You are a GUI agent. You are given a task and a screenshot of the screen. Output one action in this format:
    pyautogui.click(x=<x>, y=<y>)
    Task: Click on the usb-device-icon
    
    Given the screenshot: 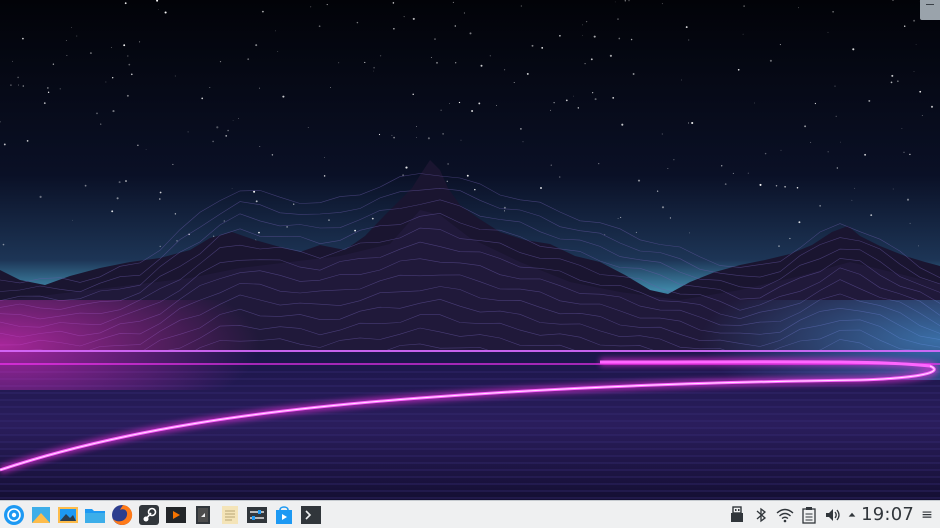 What is the action you would take?
    pyautogui.click(x=737, y=515)
    